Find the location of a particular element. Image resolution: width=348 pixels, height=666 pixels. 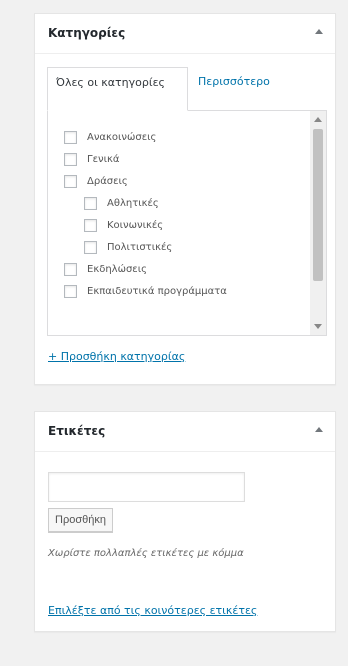

category-item: Ανακοινώσεις is located at coordinates (187, 137).